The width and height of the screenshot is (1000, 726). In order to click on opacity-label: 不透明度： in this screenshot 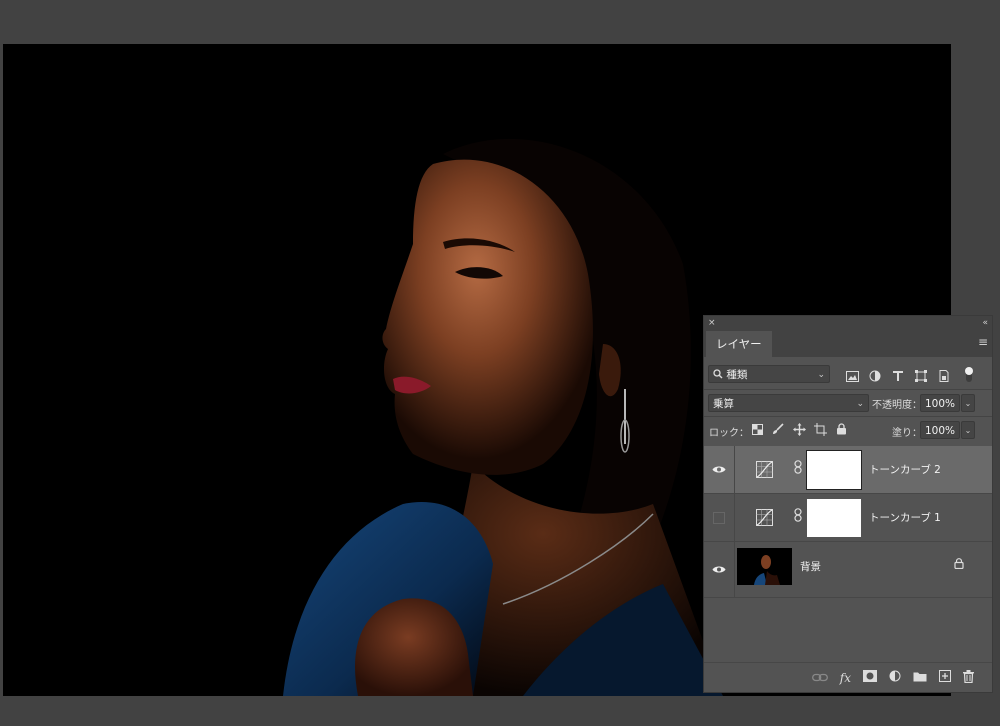, I will do `click(897, 405)`.